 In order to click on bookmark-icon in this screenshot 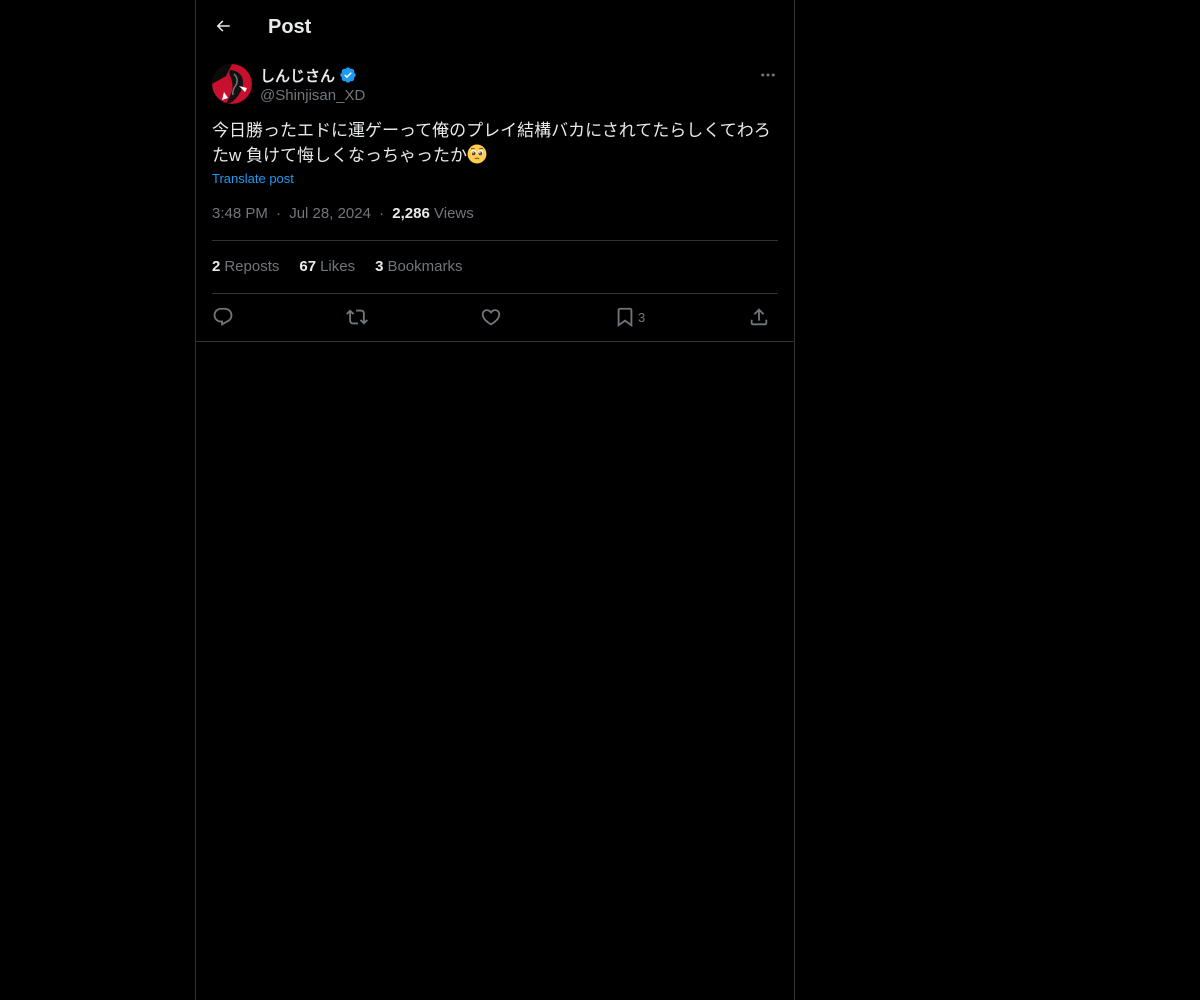, I will do `click(625, 317)`.